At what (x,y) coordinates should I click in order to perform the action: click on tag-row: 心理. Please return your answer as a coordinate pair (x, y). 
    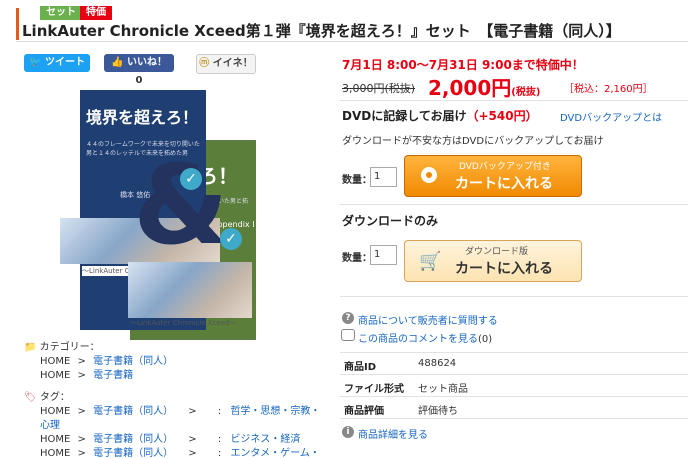
    Looking at the image, I should click on (50, 423).